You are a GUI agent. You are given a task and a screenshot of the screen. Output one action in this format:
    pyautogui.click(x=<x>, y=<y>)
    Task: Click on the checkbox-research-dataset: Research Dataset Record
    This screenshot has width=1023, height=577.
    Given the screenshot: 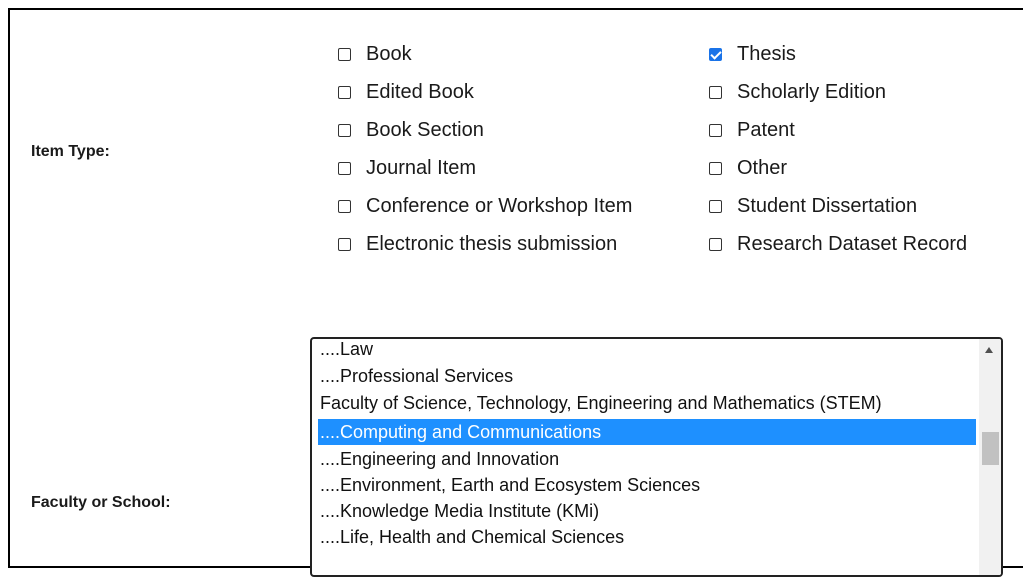 What is the action you would take?
    pyautogui.click(x=838, y=244)
    